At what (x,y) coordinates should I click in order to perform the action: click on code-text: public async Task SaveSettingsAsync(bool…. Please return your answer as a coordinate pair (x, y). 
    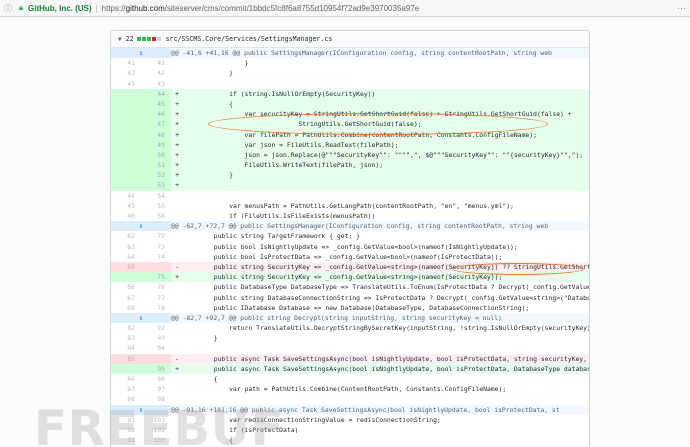
    Looking at the image, I should click on (386, 368).